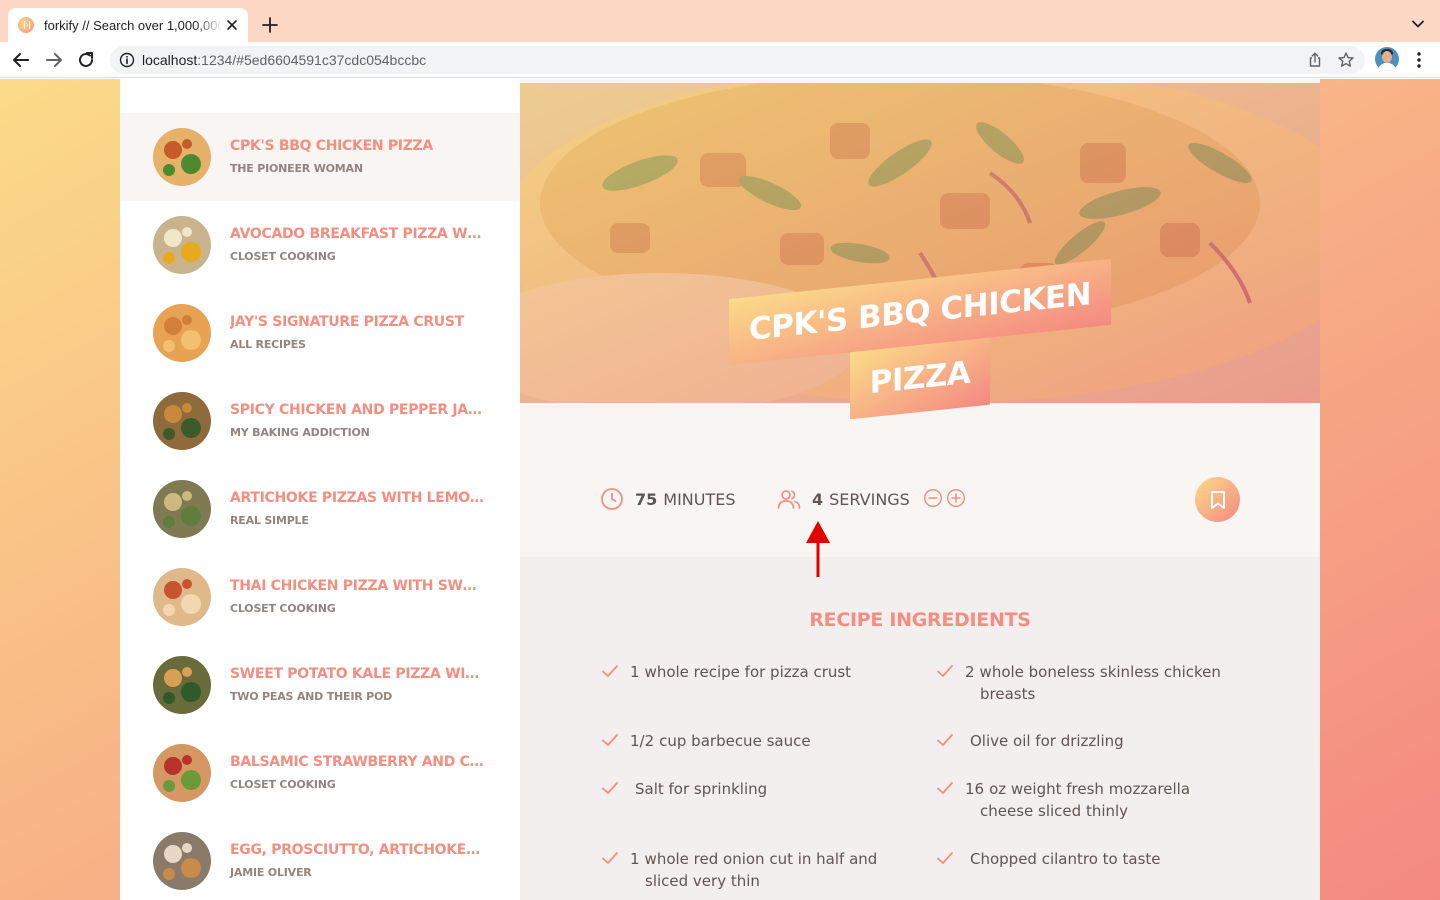 This screenshot has width=1440, height=900. What do you see at coordinates (818, 549) in the screenshot?
I see `annotation-arrow-icon` at bounding box center [818, 549].